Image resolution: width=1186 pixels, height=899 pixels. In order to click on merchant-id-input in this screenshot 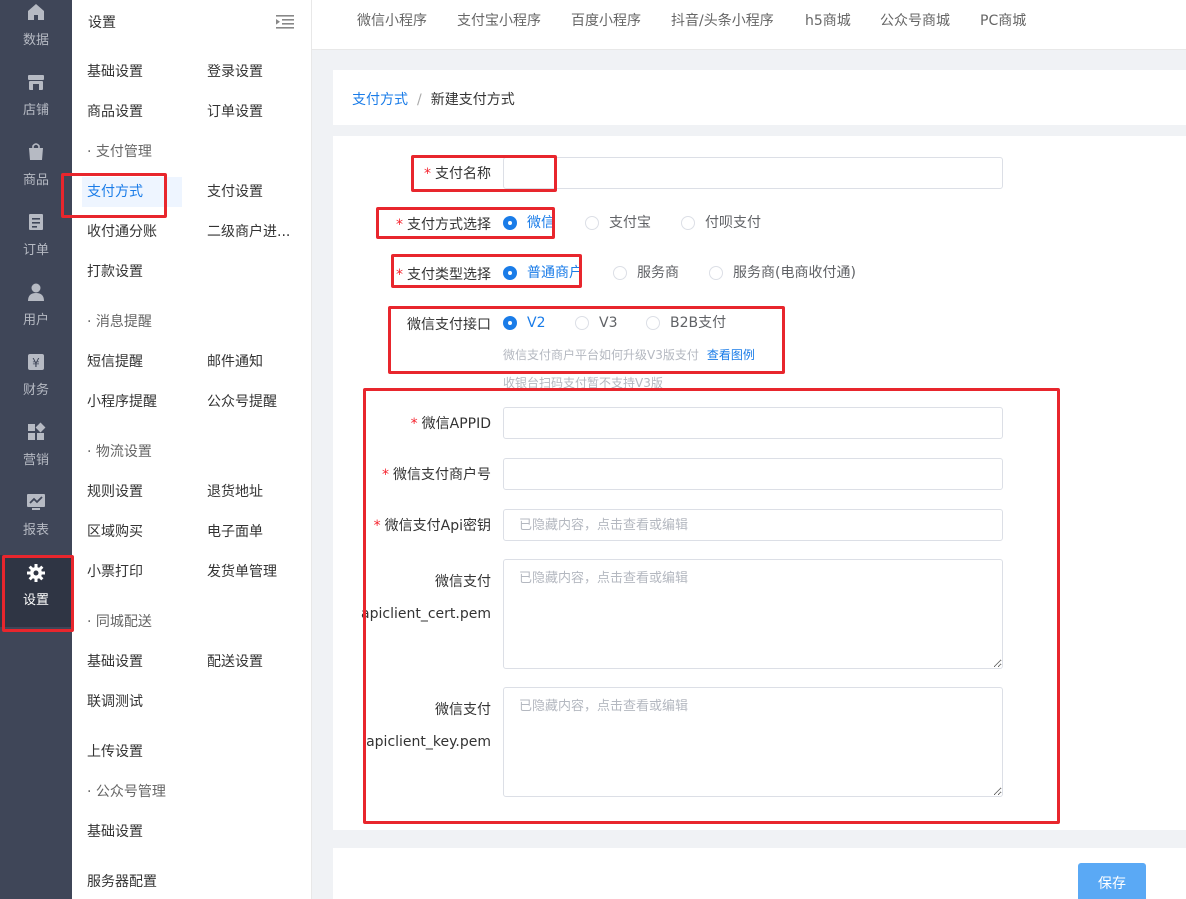, I will do `click(753, 474)`.